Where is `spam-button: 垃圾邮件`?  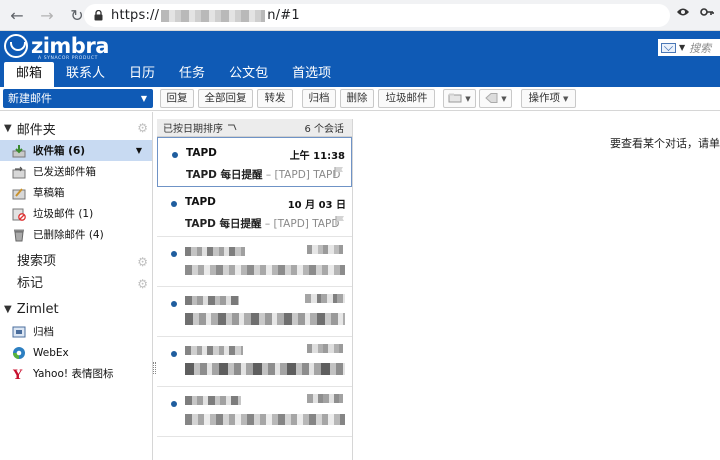 spam-button: 垃圾邮件 is located at coordinates (406, 98).